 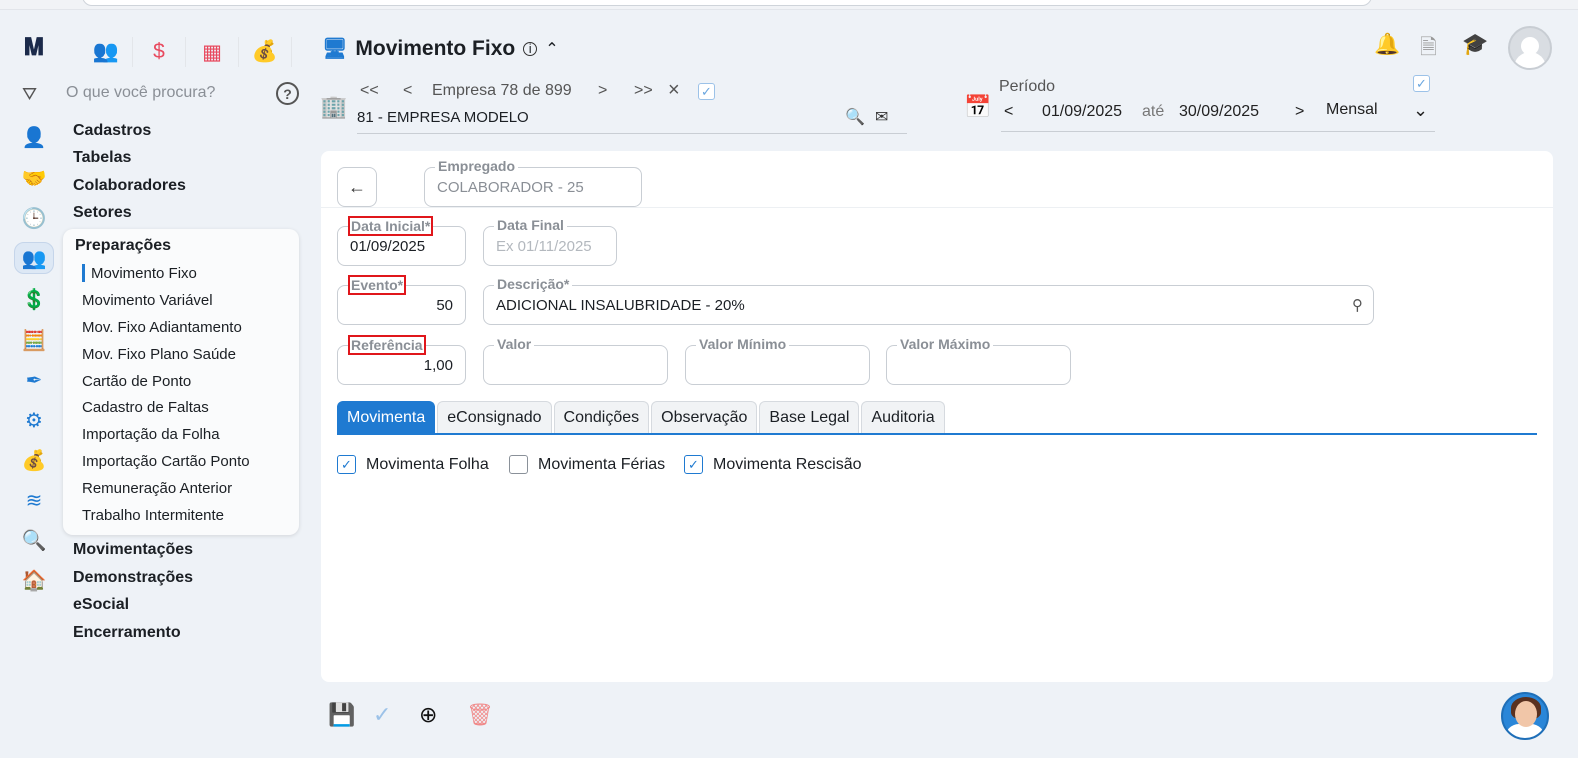 What do you see at coordinates (428, 715) in the screenshot?
I see `add-icon: ⊕` at bounding box center [428, 715].